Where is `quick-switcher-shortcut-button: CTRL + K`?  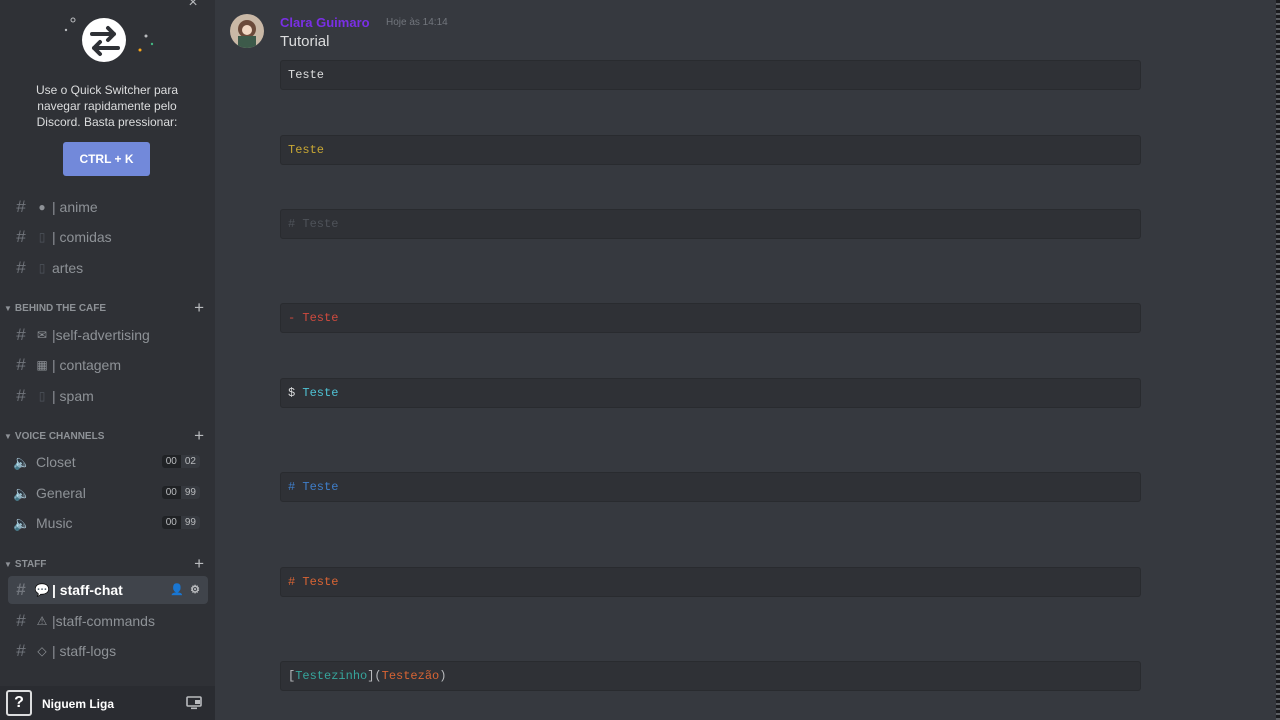 quick-switcher-shortcut-button: CTRL + K is located at coordinates (106, 159).